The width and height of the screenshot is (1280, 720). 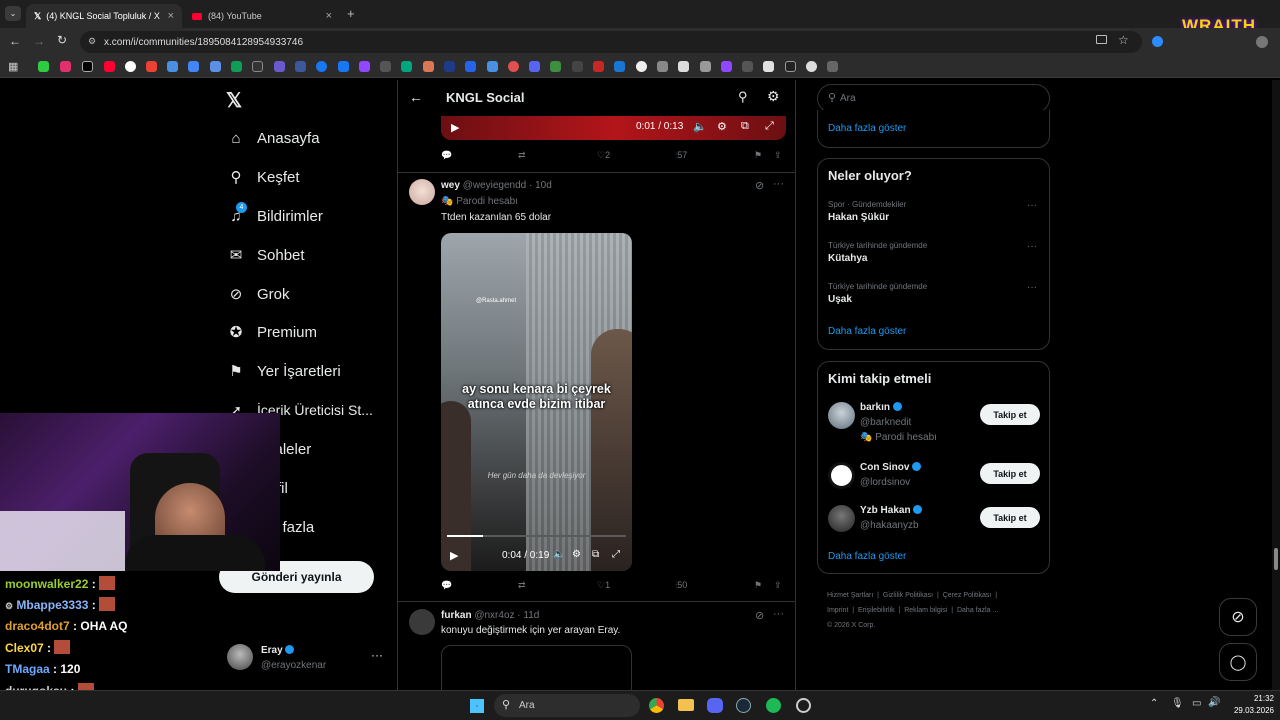 What do you see at coordinates (1276, 559) in the screenshot?
I see `scrollbar-thumb` at bounding box center [1276, 559].